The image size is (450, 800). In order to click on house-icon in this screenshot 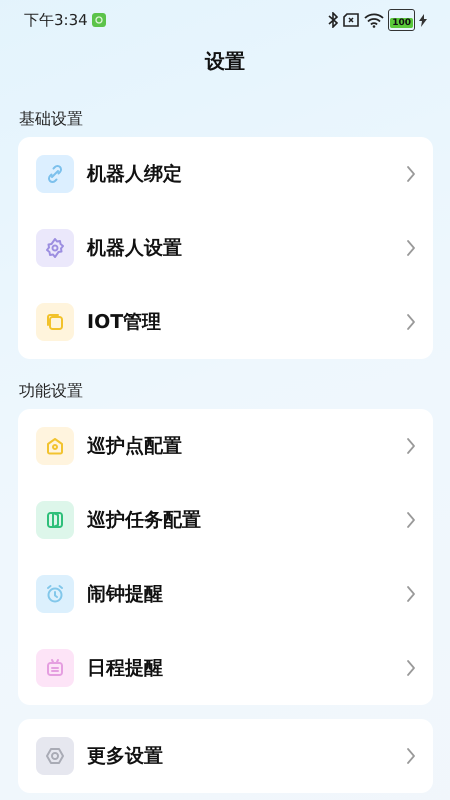, I will do `click(55, 446)`.